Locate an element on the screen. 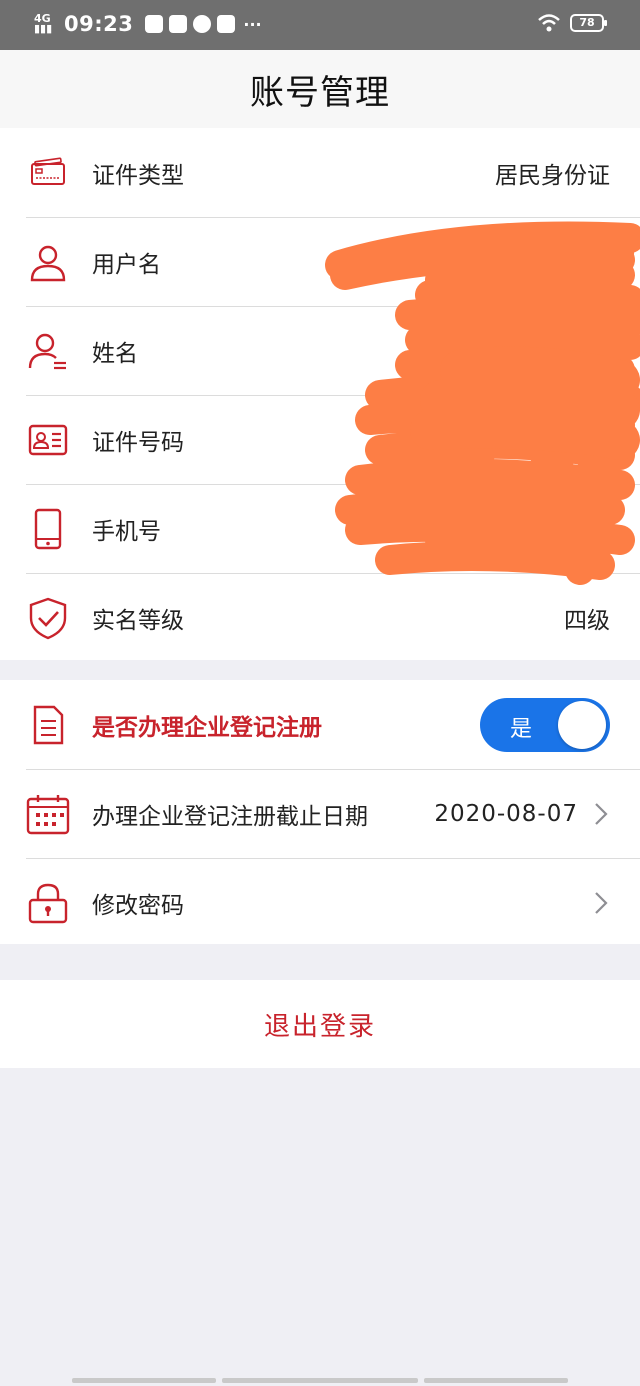  status-bar: 4G ▮▮▮ 09:23 ··· 78 is located at coordinates (320, 25).